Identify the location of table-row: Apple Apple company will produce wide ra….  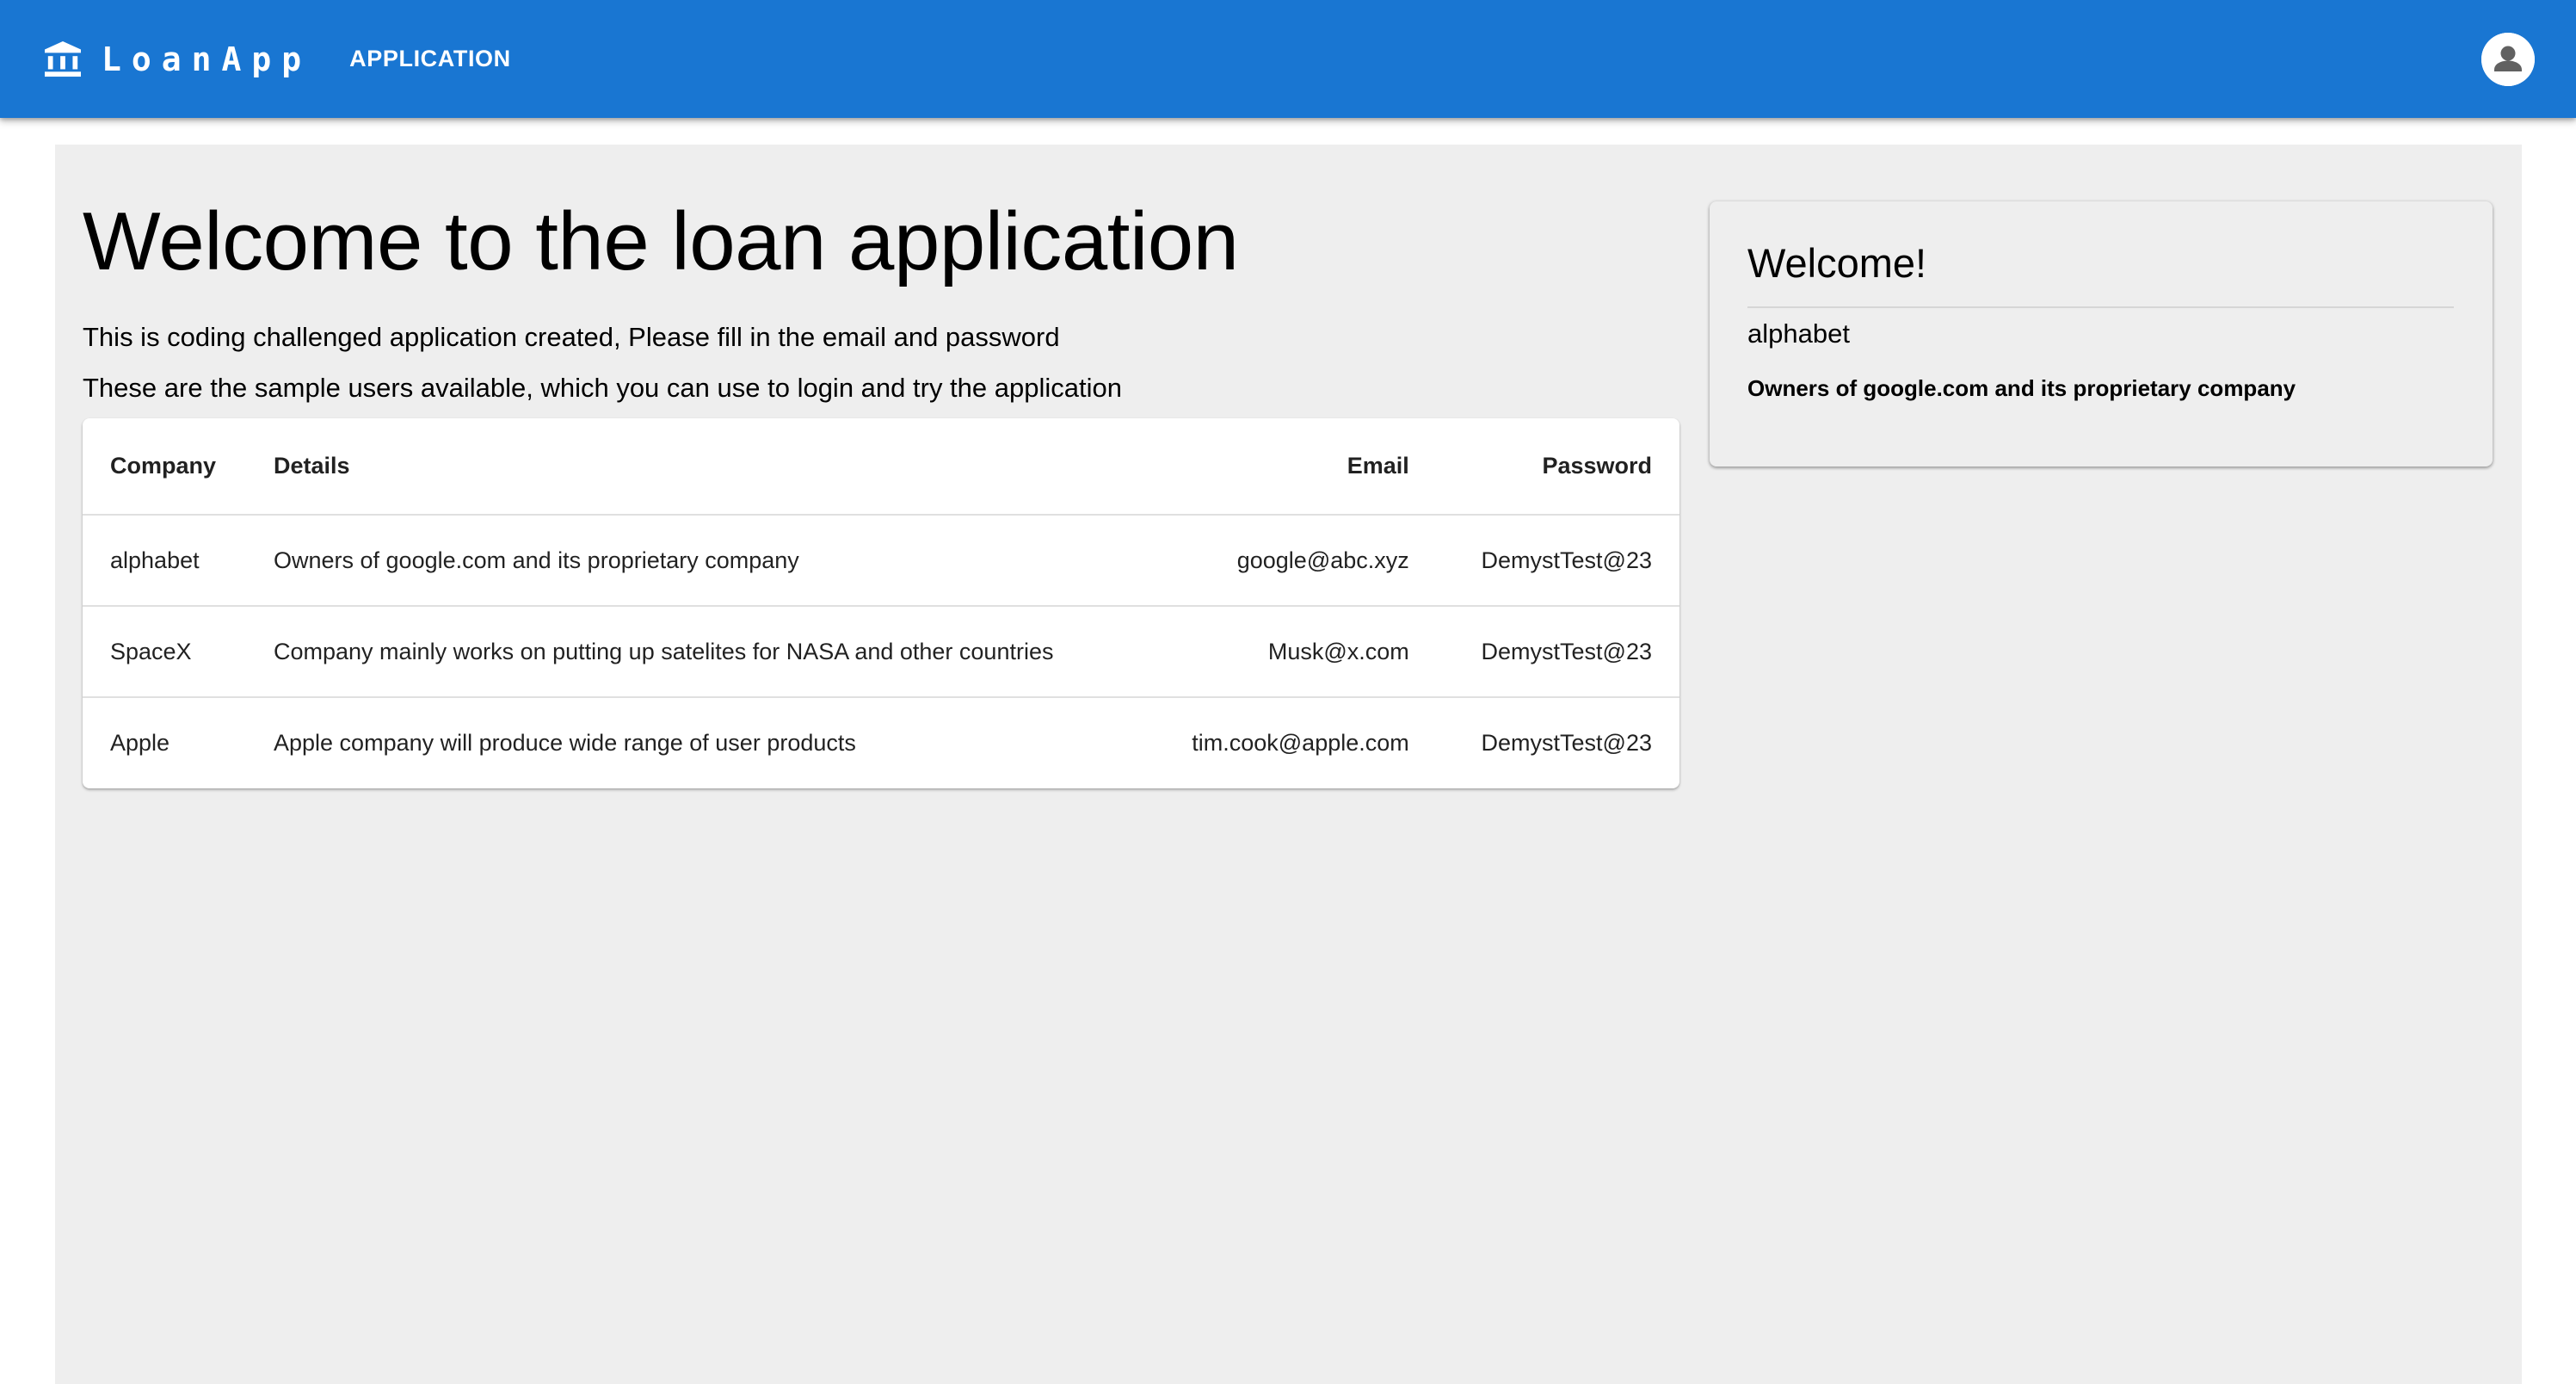
(881, 742).